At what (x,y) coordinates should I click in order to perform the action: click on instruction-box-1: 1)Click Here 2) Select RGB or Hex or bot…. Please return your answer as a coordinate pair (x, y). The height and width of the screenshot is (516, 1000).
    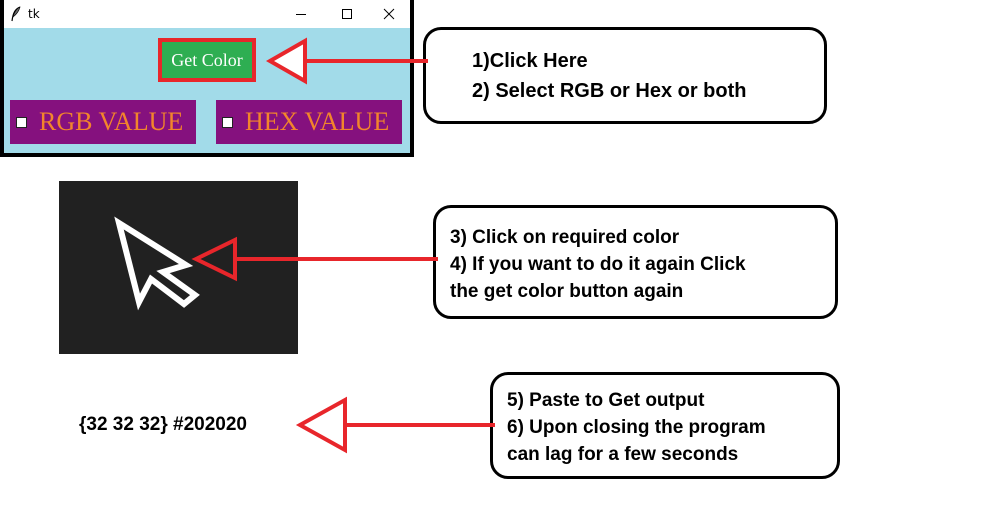
    Looking at the image, I should click on (625, 75).